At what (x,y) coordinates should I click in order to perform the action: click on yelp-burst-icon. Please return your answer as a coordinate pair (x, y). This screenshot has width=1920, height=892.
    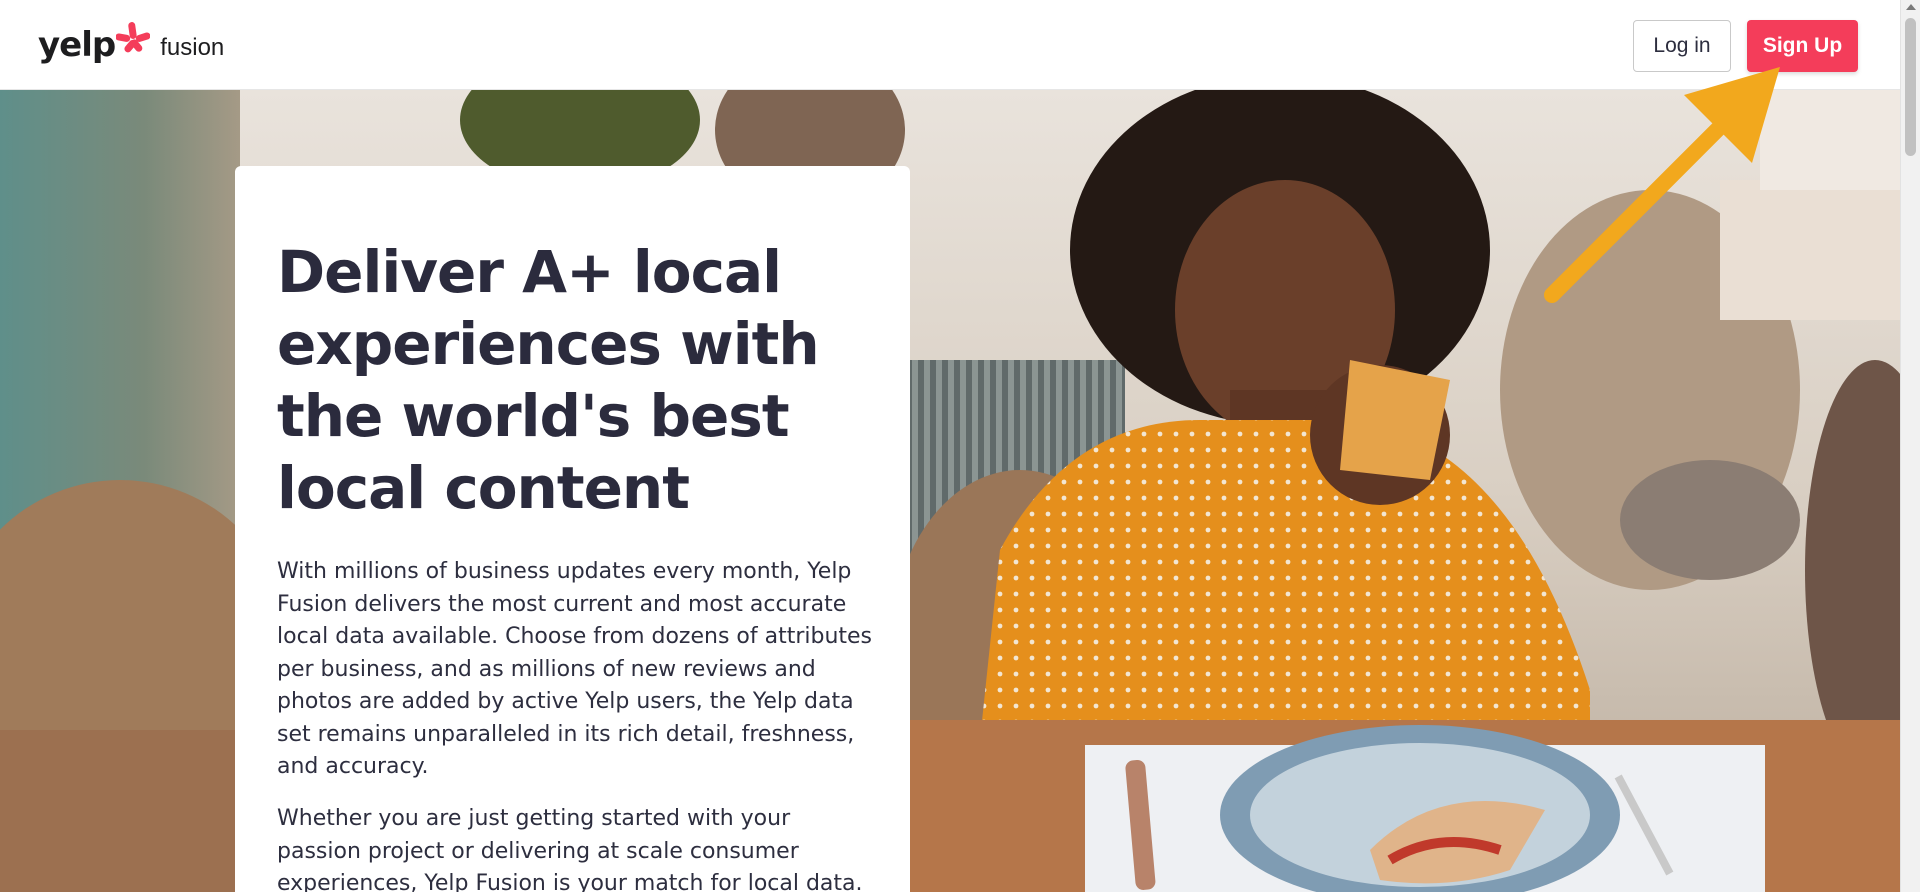
    Looking at the image, I should click on (133, 37).